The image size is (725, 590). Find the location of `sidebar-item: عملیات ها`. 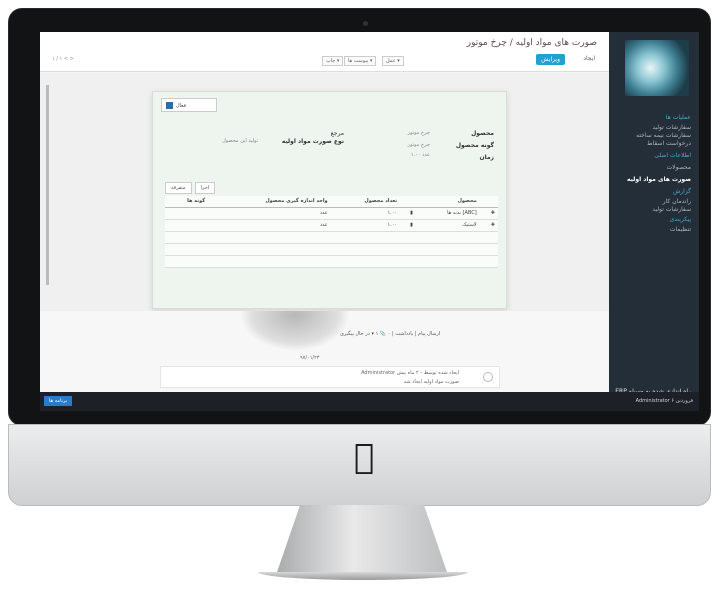

sidebar-item: عملیات ها is located at coordinates (678, 117).